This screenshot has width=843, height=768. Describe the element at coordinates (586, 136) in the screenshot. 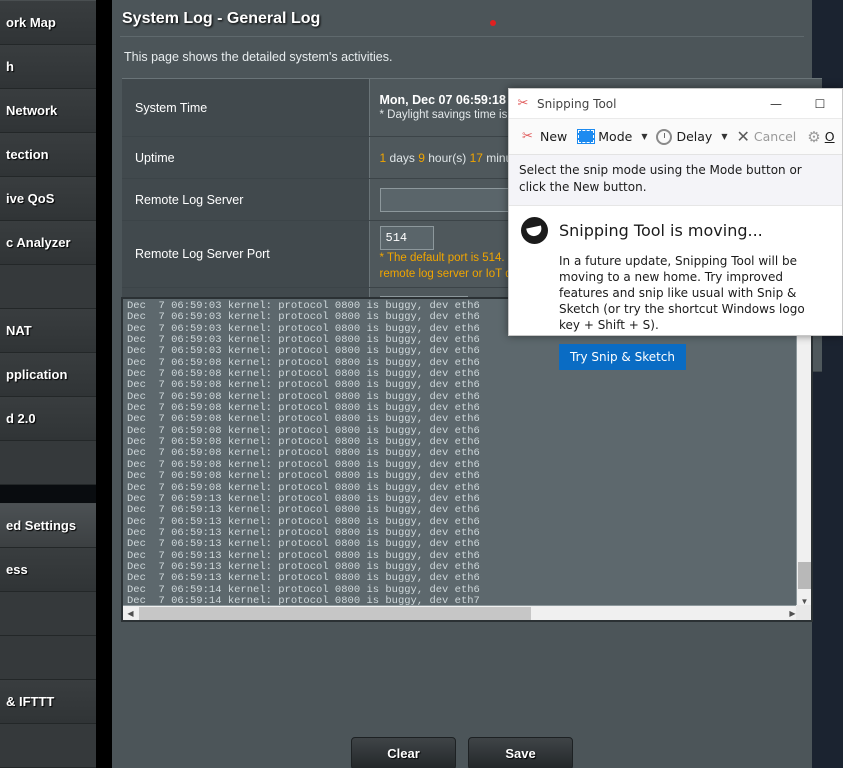

I see `selection-rectangle-icon` at that location.